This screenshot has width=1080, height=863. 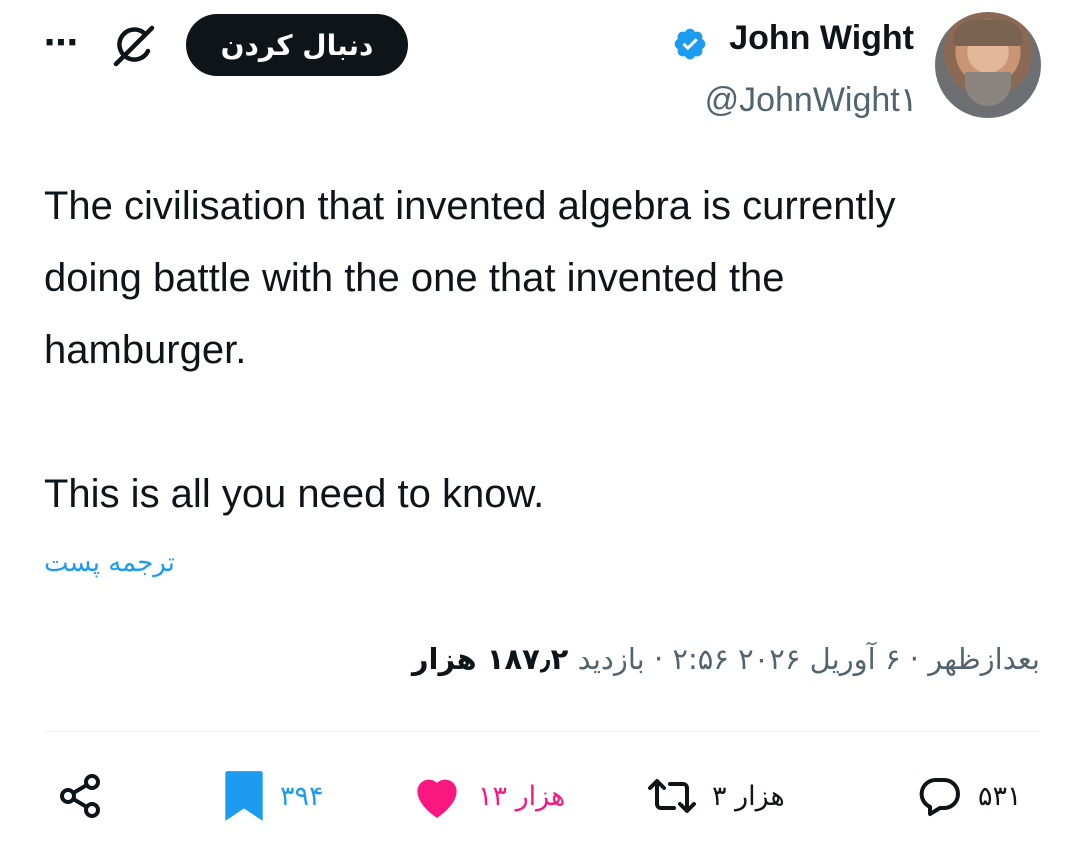 I want to click on follow-button: دنبال کردن, so click(x=297, y=45).